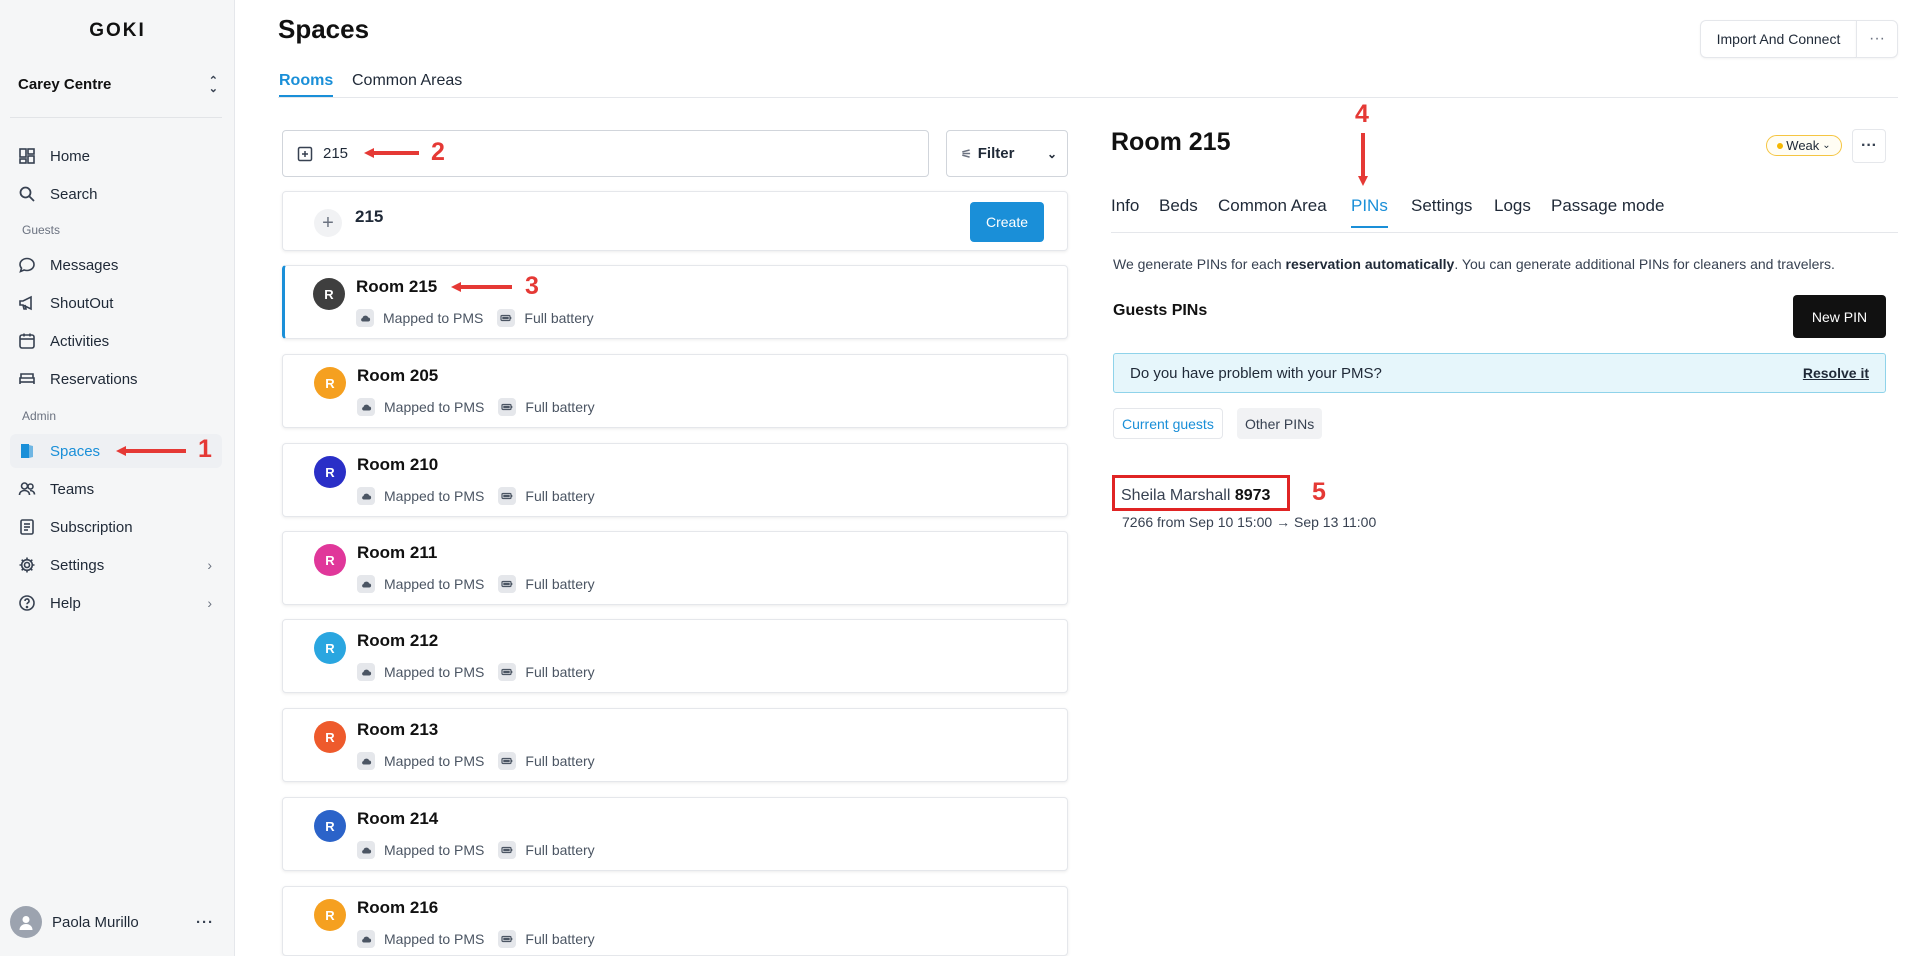  What do you see at coordinates (1362, 114) in the screenshot?
I see `annotation-number-4: 4` at bounding box center [1362, 114].